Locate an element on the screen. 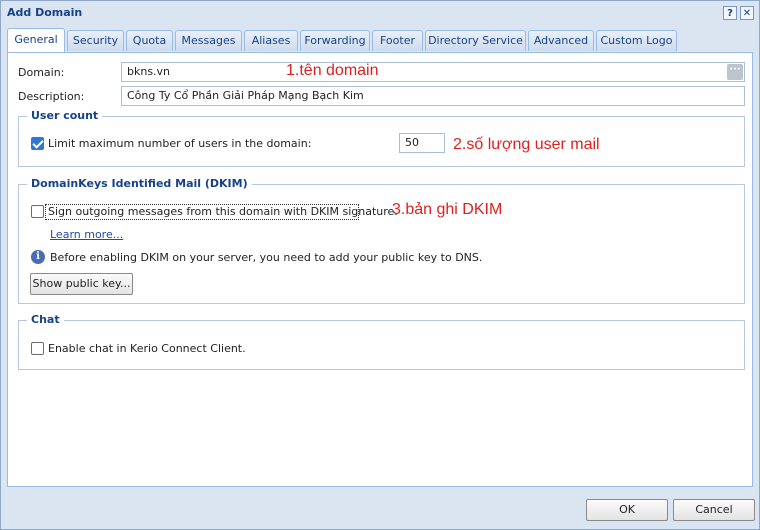 This screenshot has width=760, height=530. annotation-user-count: 2.số lượng user mail is located at coordinates (526, 144).